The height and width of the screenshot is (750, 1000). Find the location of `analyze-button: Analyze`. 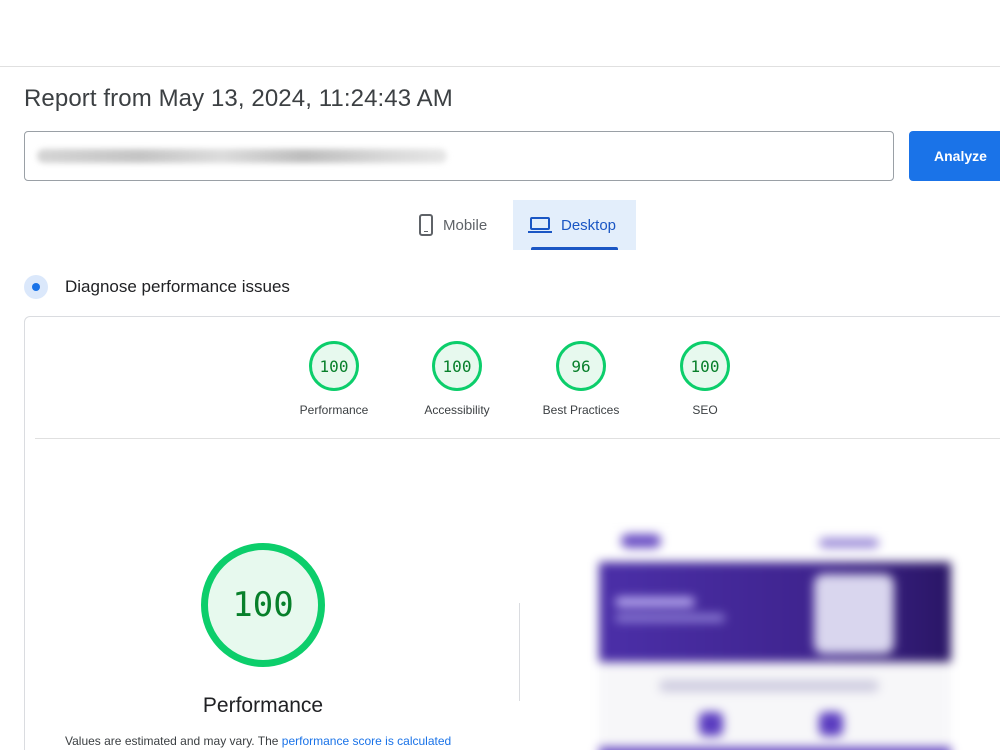

analyze-button: Analyze is located at coordinates (954, 156).